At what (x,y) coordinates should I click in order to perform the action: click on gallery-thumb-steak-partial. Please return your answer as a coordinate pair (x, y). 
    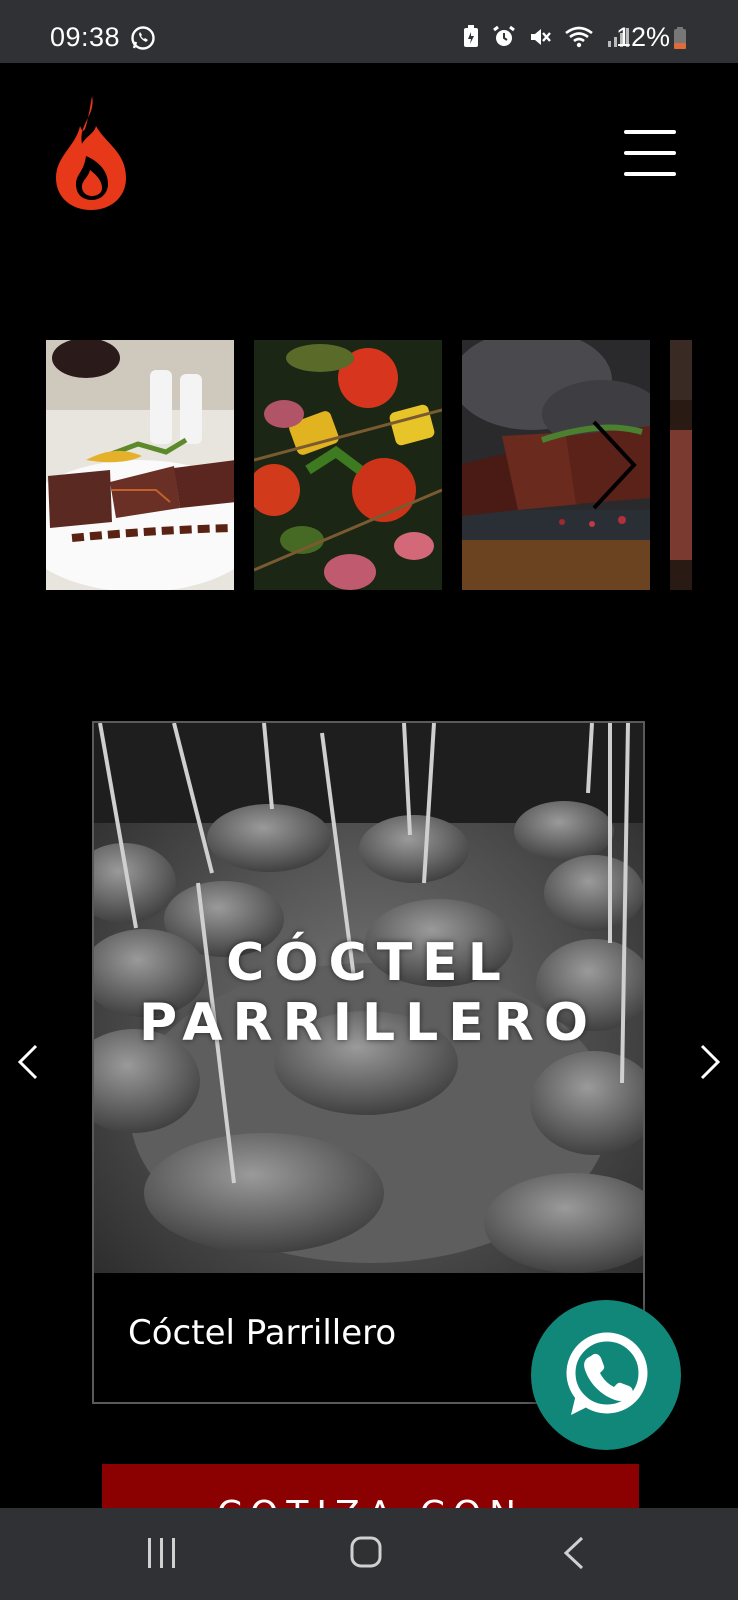
    Looking at the image, I should click on (681, 465).